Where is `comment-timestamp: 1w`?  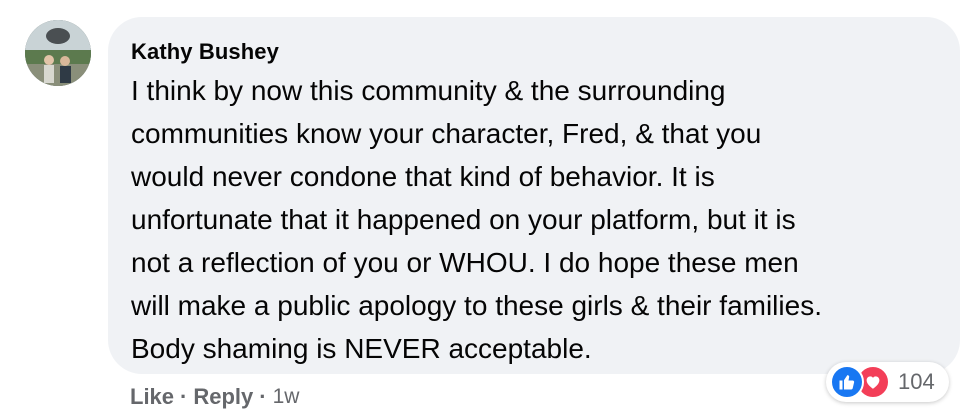 comment-timestamp: 1w is located at coordinates (286, 397).